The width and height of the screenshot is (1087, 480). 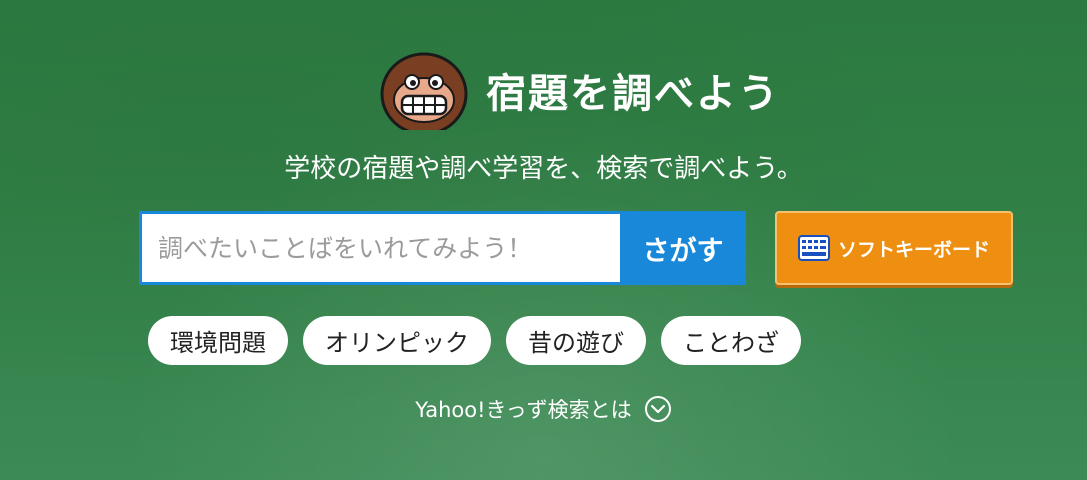 I want to click on search-input, so click(x=379, y=248).